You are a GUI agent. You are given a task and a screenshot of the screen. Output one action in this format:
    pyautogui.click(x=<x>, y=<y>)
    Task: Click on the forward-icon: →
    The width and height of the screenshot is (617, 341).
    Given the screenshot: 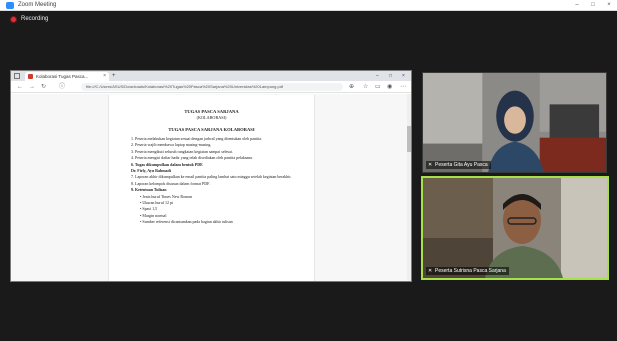 What is the action you would take?
    pyautogui.click(x=32, y=87)
    